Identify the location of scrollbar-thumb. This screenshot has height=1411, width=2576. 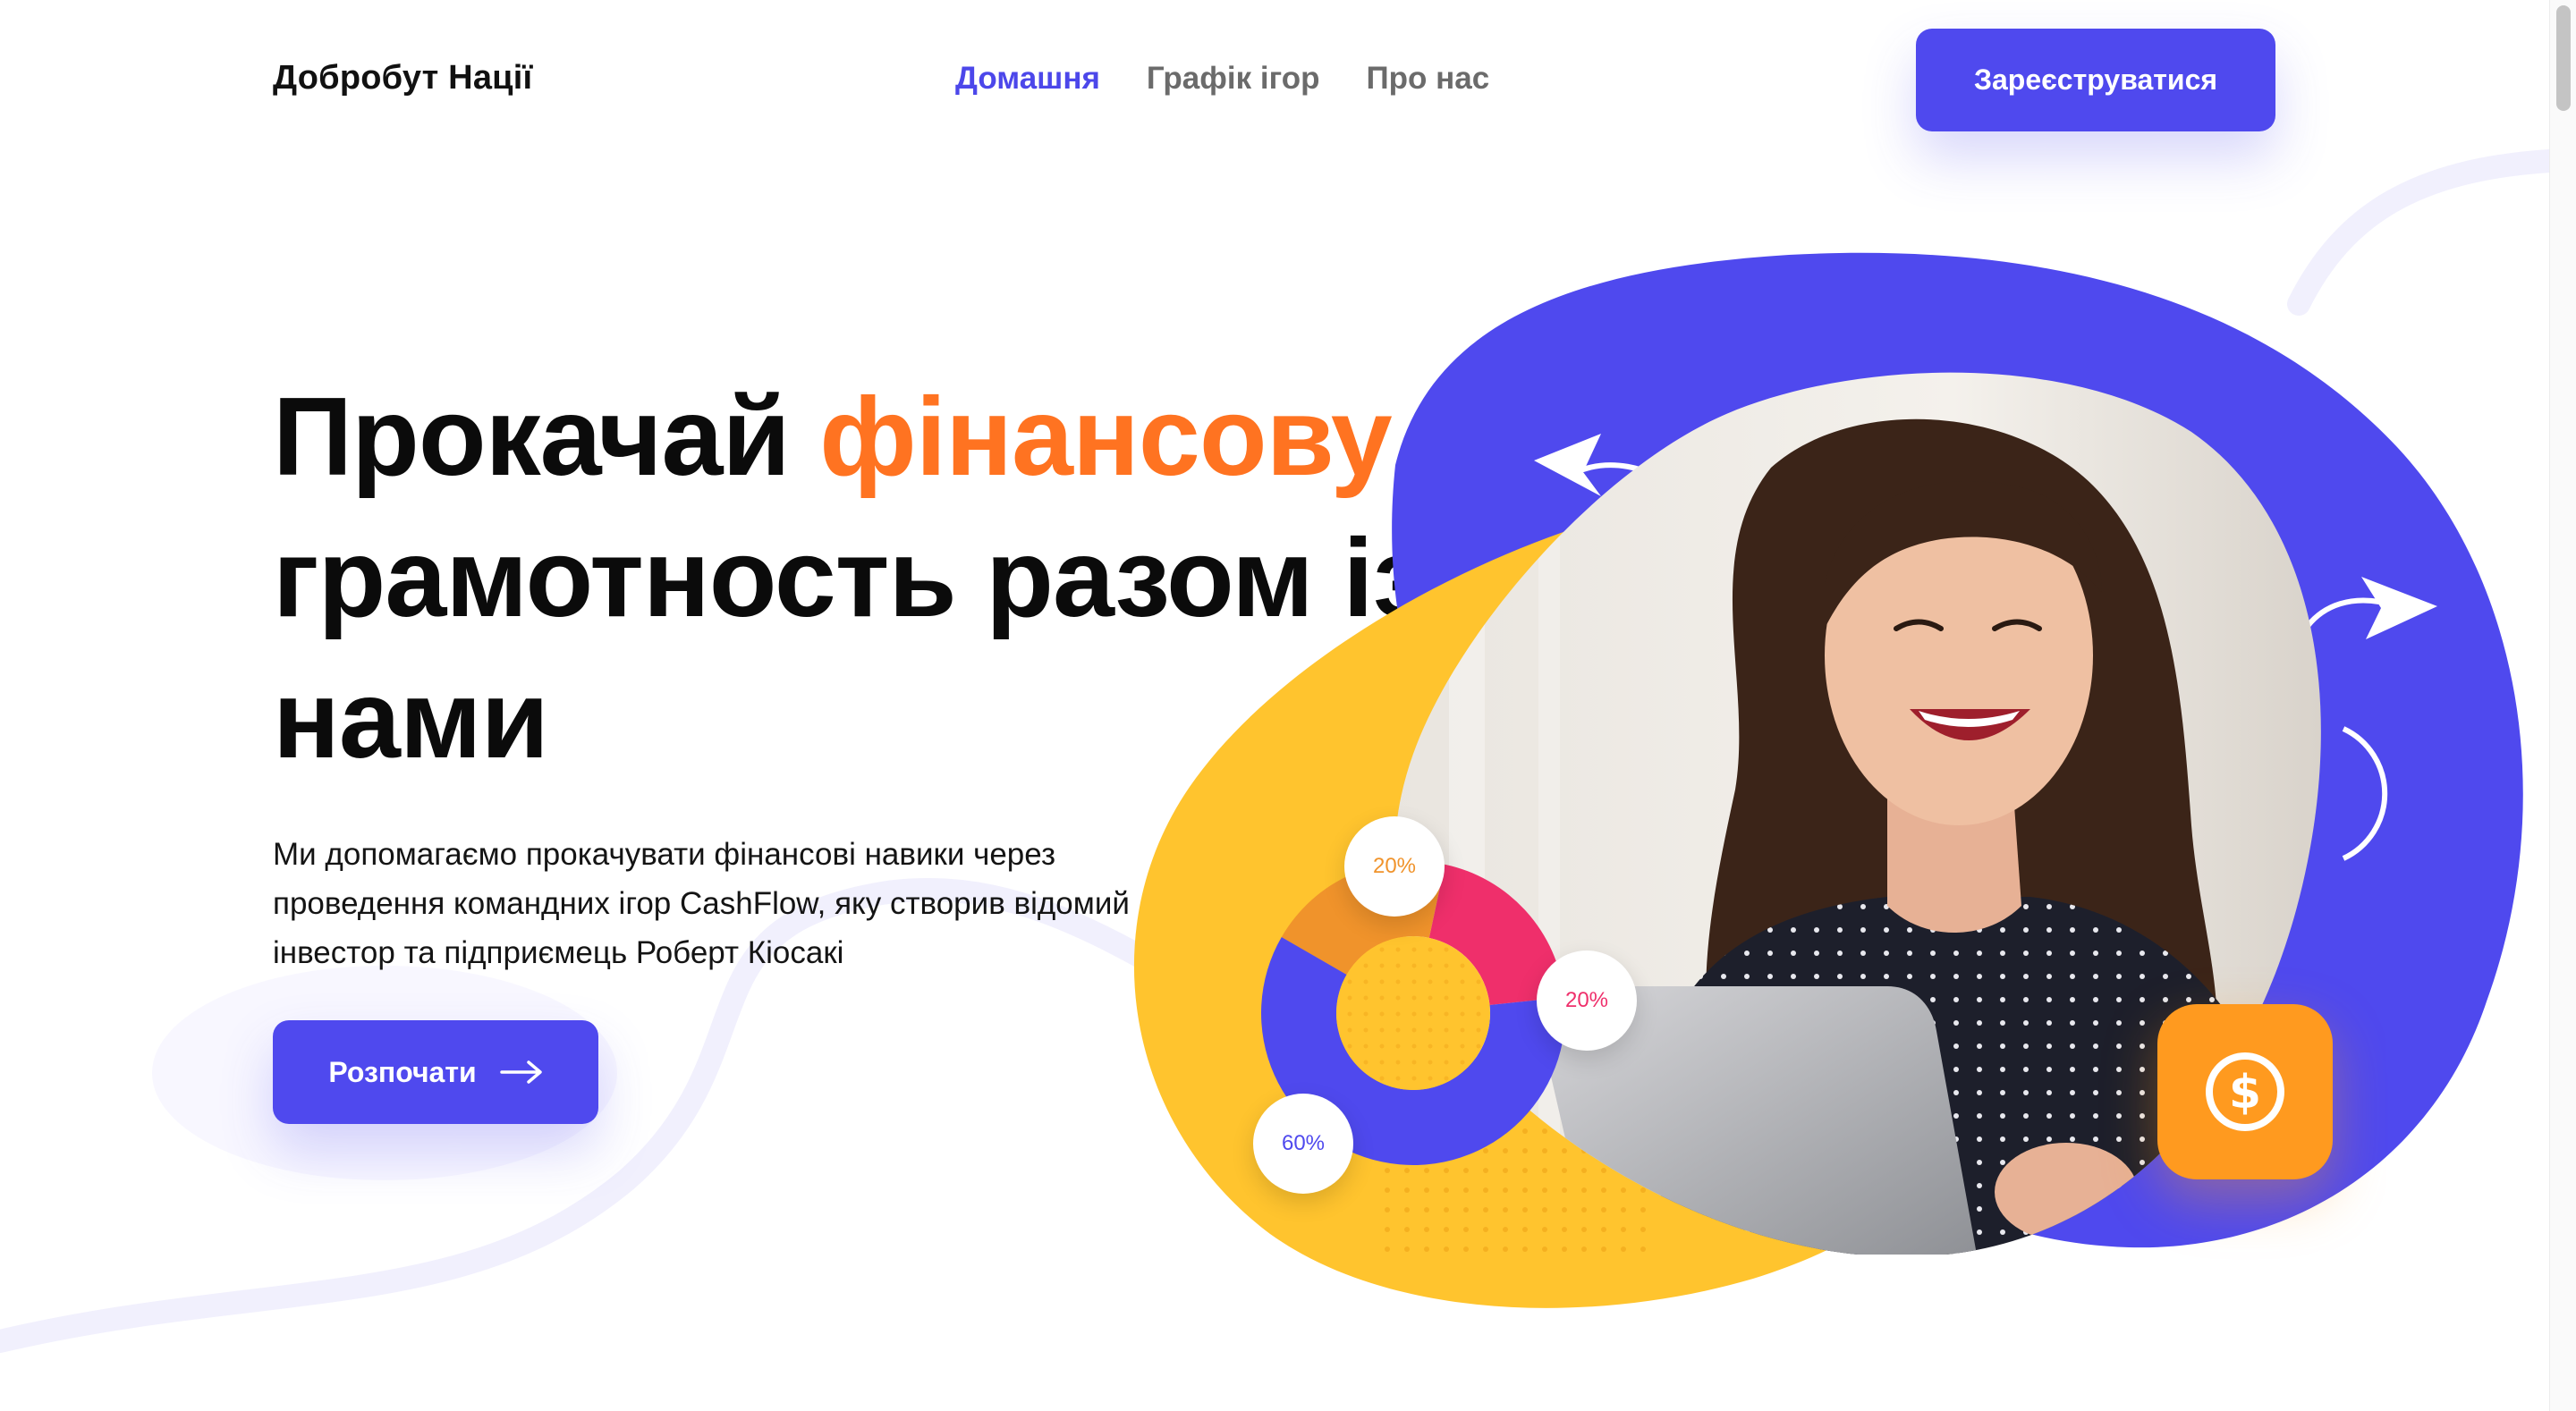
(2563, 58).